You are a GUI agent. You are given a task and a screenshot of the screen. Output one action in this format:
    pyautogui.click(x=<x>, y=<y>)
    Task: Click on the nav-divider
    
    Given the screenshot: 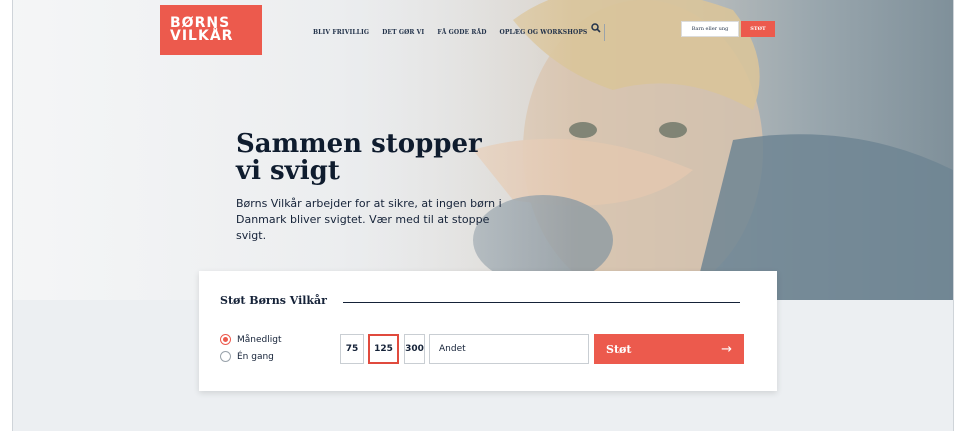 What is the action you would take?
    pyautogui.click(x=605, y=32)
    